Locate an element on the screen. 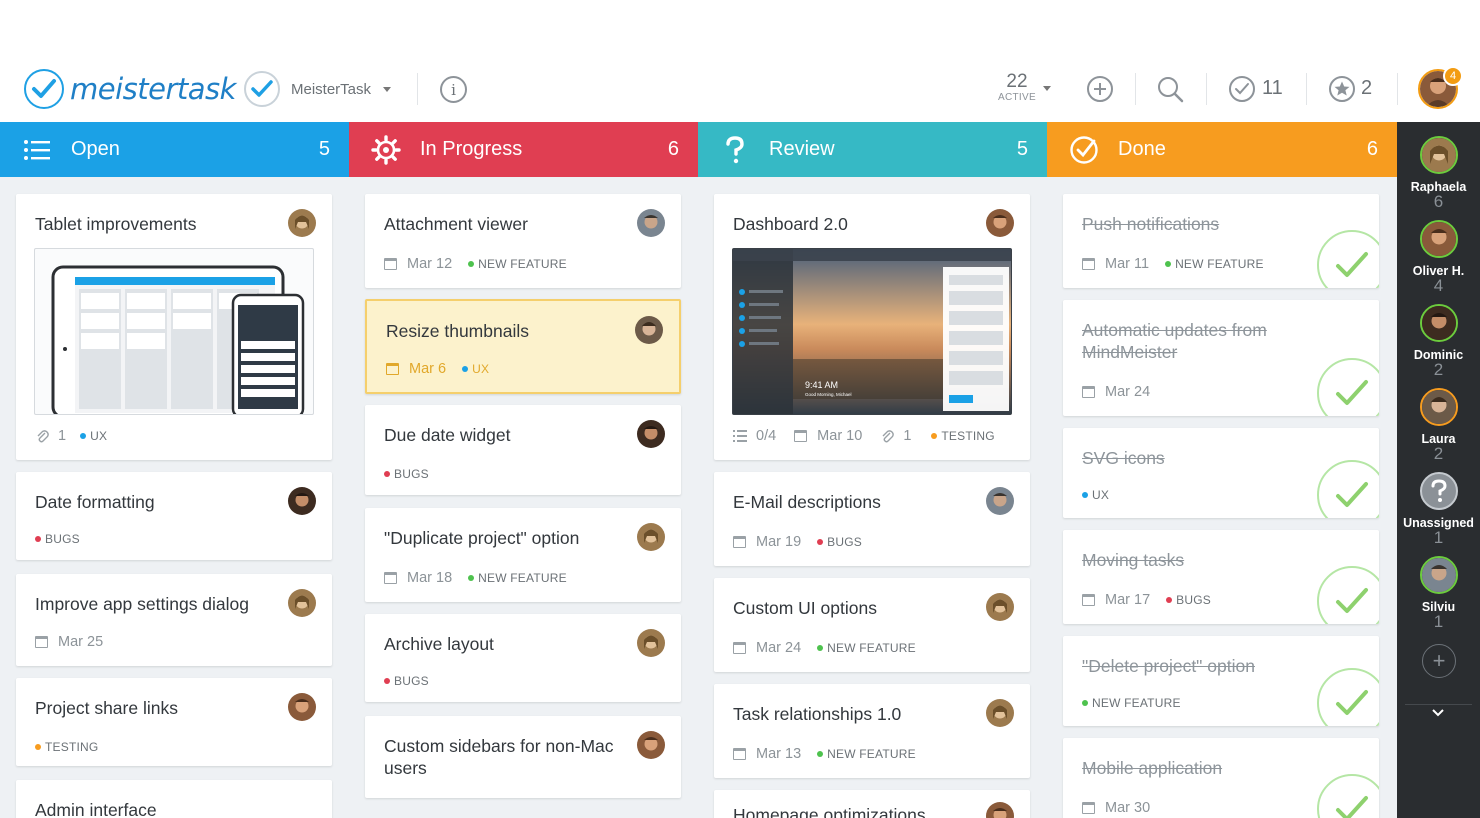 The width and height of the screenshot is (1480, 818). card-meta: BUGS is located at coordinates (57, 539).